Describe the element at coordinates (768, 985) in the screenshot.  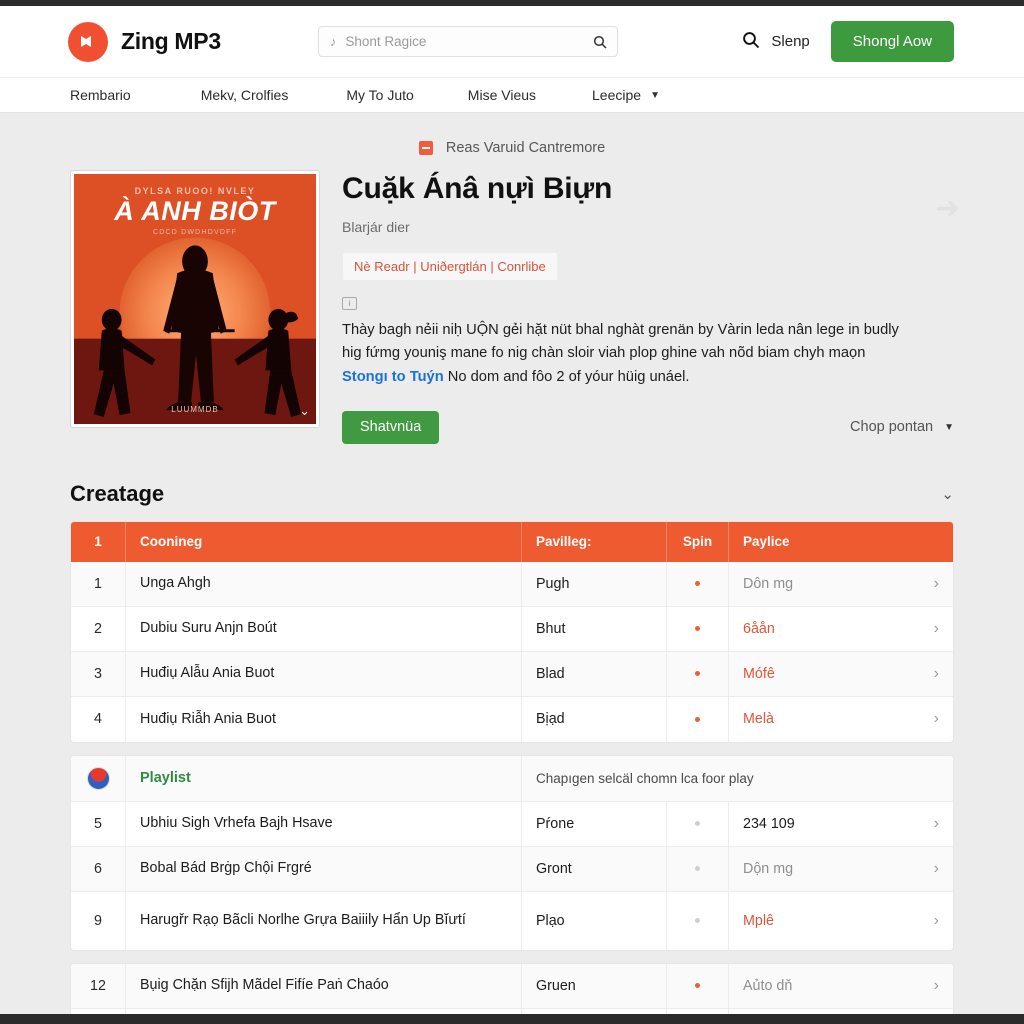
I see `row-price: Aủto dň` at that location.